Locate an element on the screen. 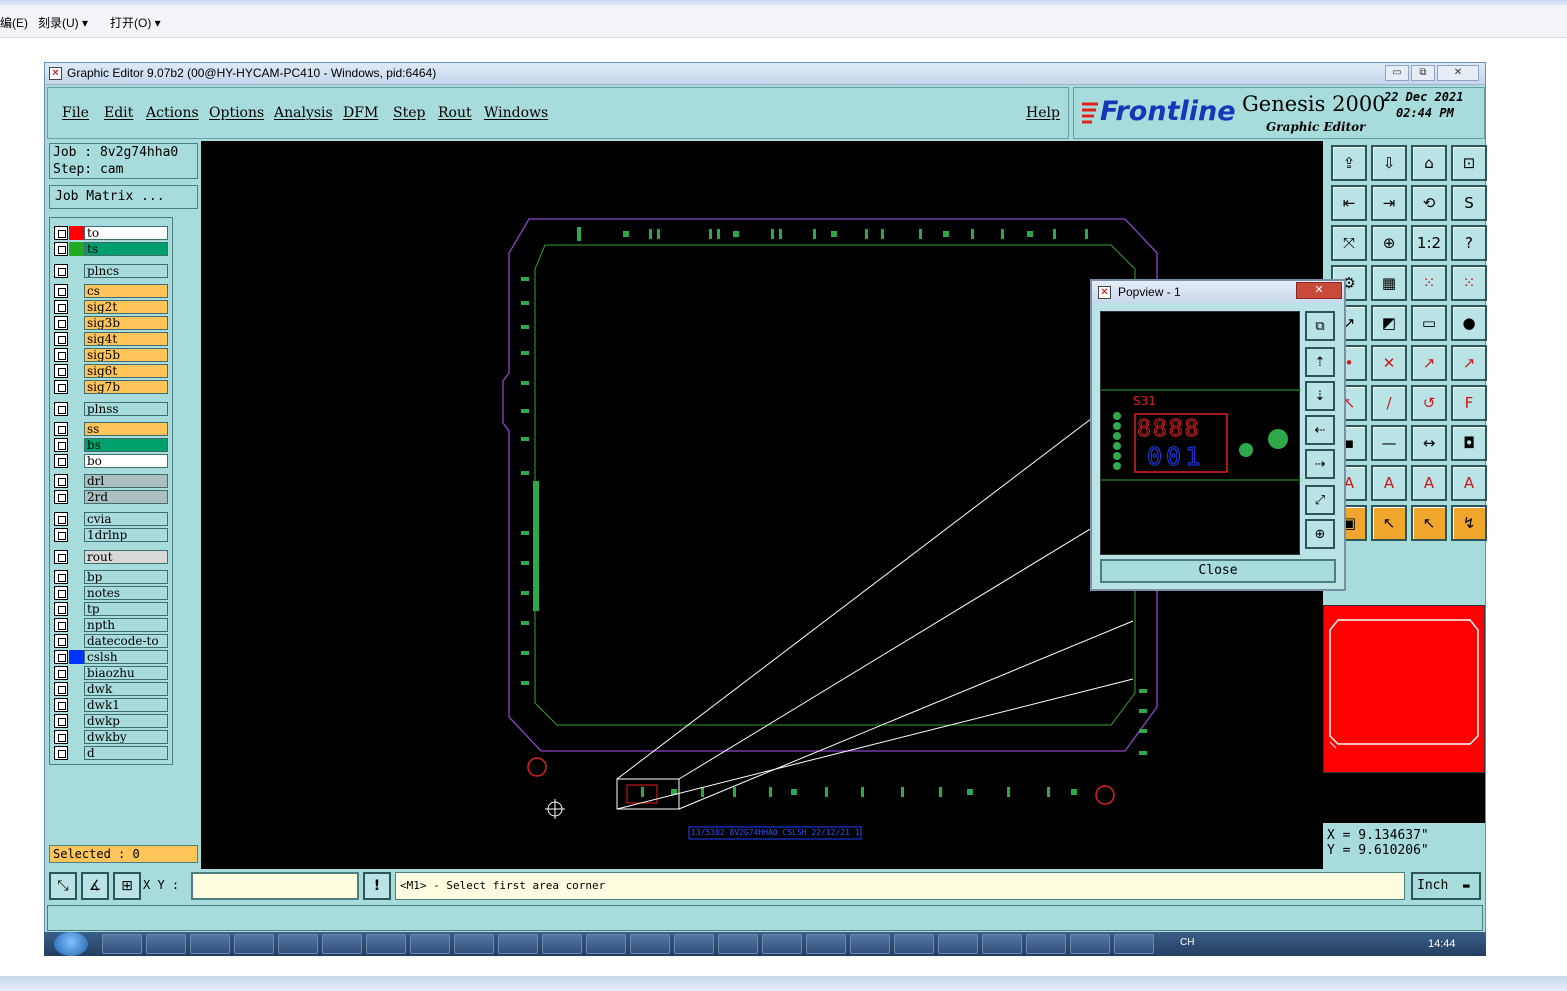  warning-button: ! is located at coordinates (377, 886).